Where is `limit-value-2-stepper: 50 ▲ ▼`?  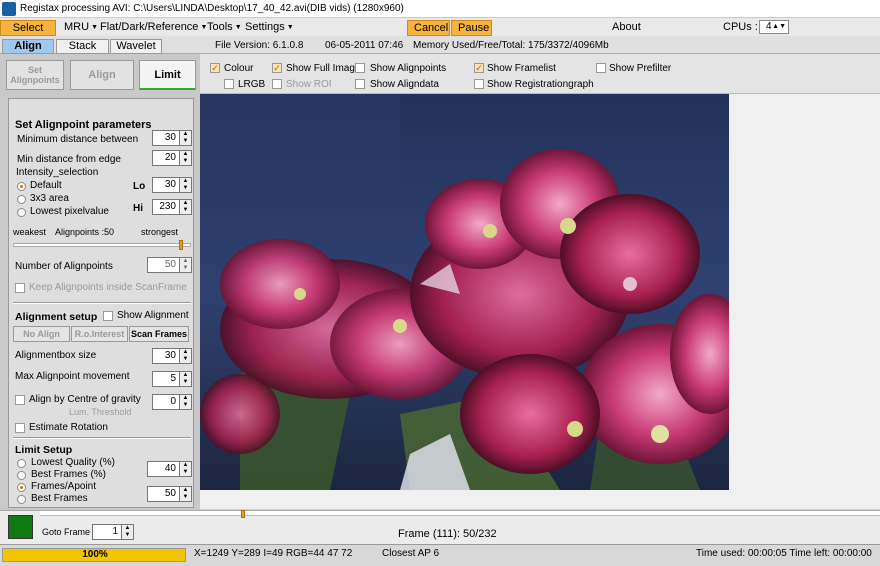
limit-value-2-stepper: 50 ▲ ▼ is located at coordinates (169, 494).